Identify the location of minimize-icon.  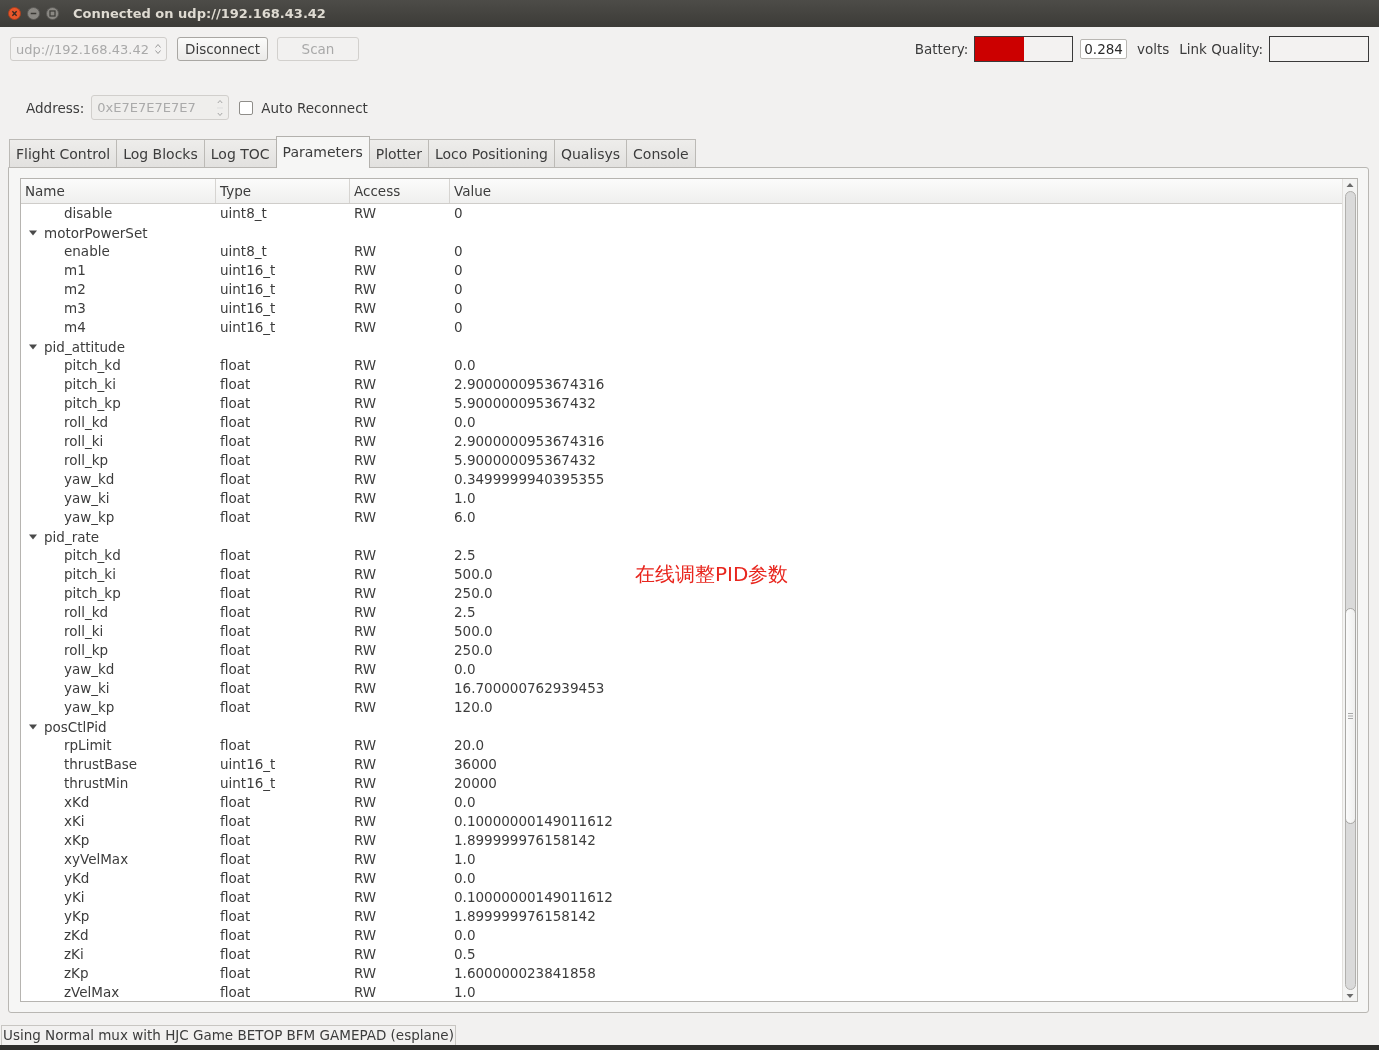
(33, 13).